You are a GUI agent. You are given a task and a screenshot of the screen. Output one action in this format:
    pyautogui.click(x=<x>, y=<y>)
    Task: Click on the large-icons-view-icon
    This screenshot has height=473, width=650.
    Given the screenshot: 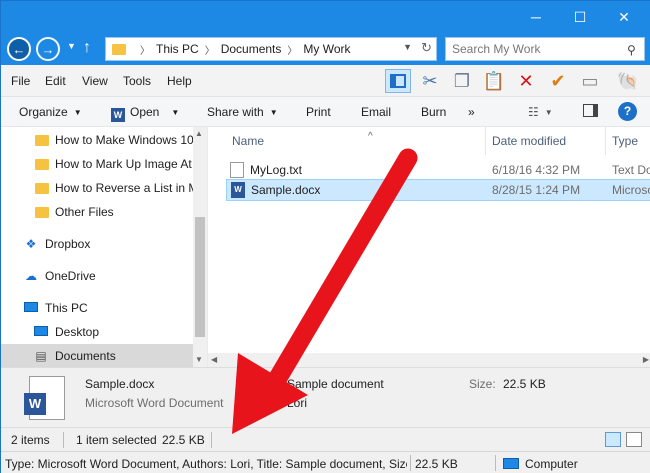 What is the action you would take?
    pyautogui.click(x=634, y=439)
    